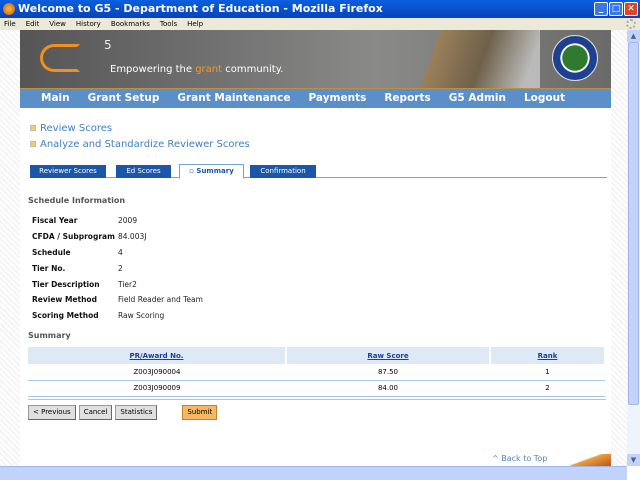 The width and height of the screenshot is (640, 480). I want to click on rank-cell: 1, so click(547, 372).